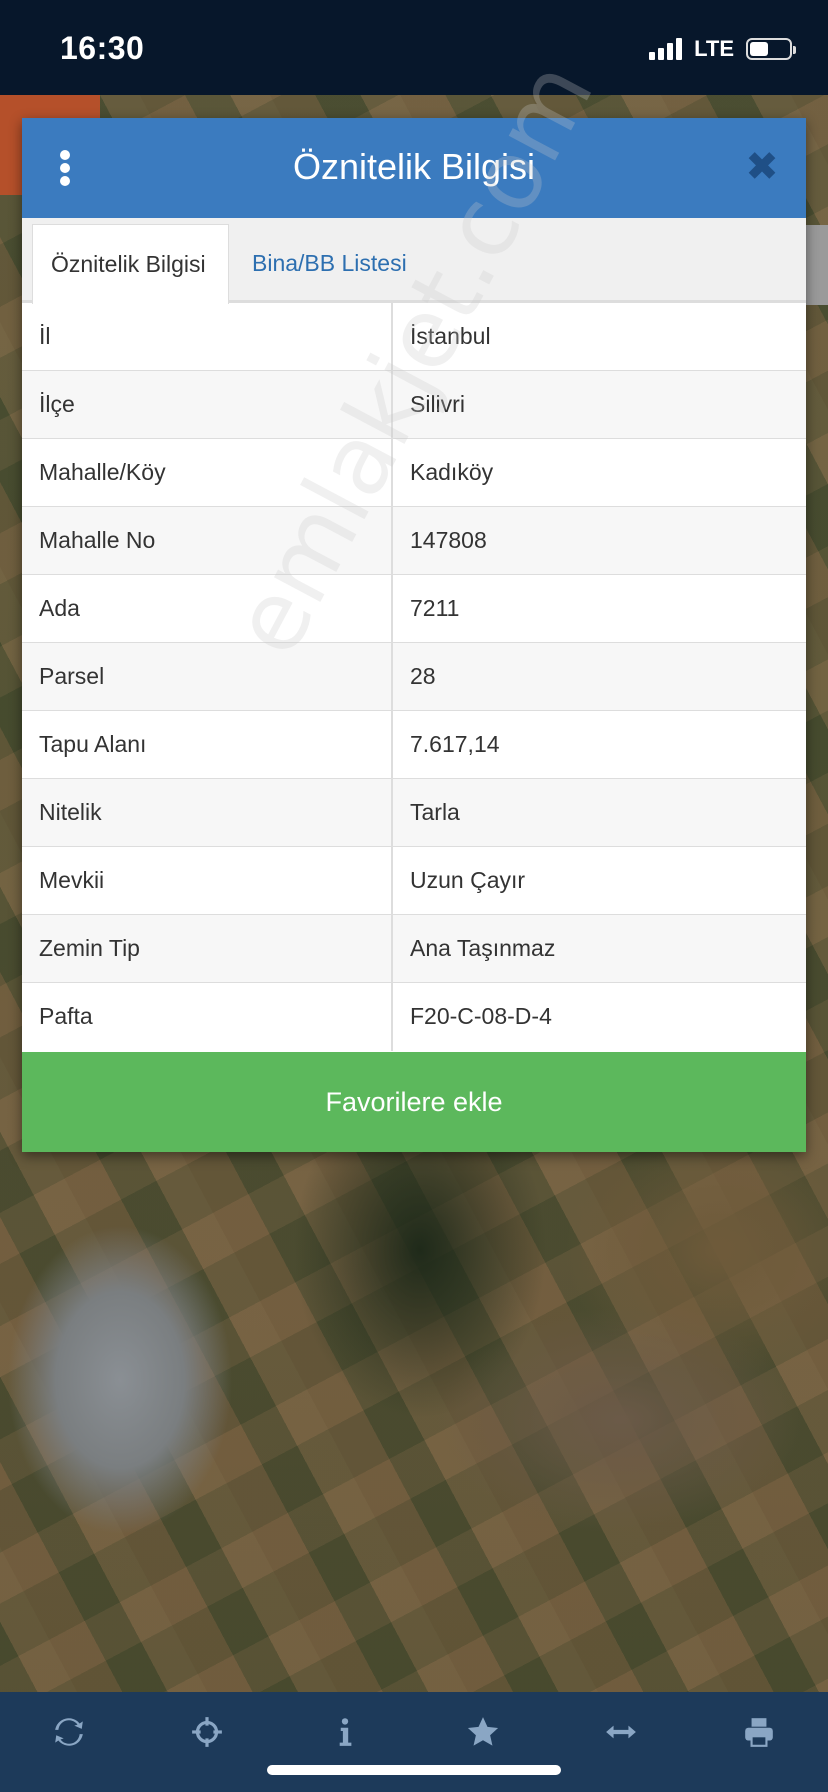 The width and height of the screenshot is (828, 1792). Describe the element at coordinates (599, 812) in the screenshot. I see `attribute-value: Tarla` at that location.